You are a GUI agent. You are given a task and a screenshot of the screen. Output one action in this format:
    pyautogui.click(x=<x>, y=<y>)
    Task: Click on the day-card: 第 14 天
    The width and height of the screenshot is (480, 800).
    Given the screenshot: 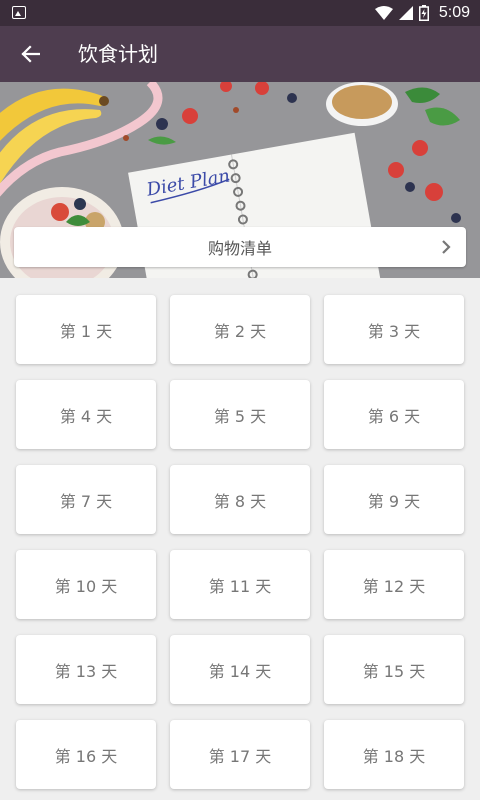 What is the action you would take?
    pyautogui.click(x=240, y=669)
    